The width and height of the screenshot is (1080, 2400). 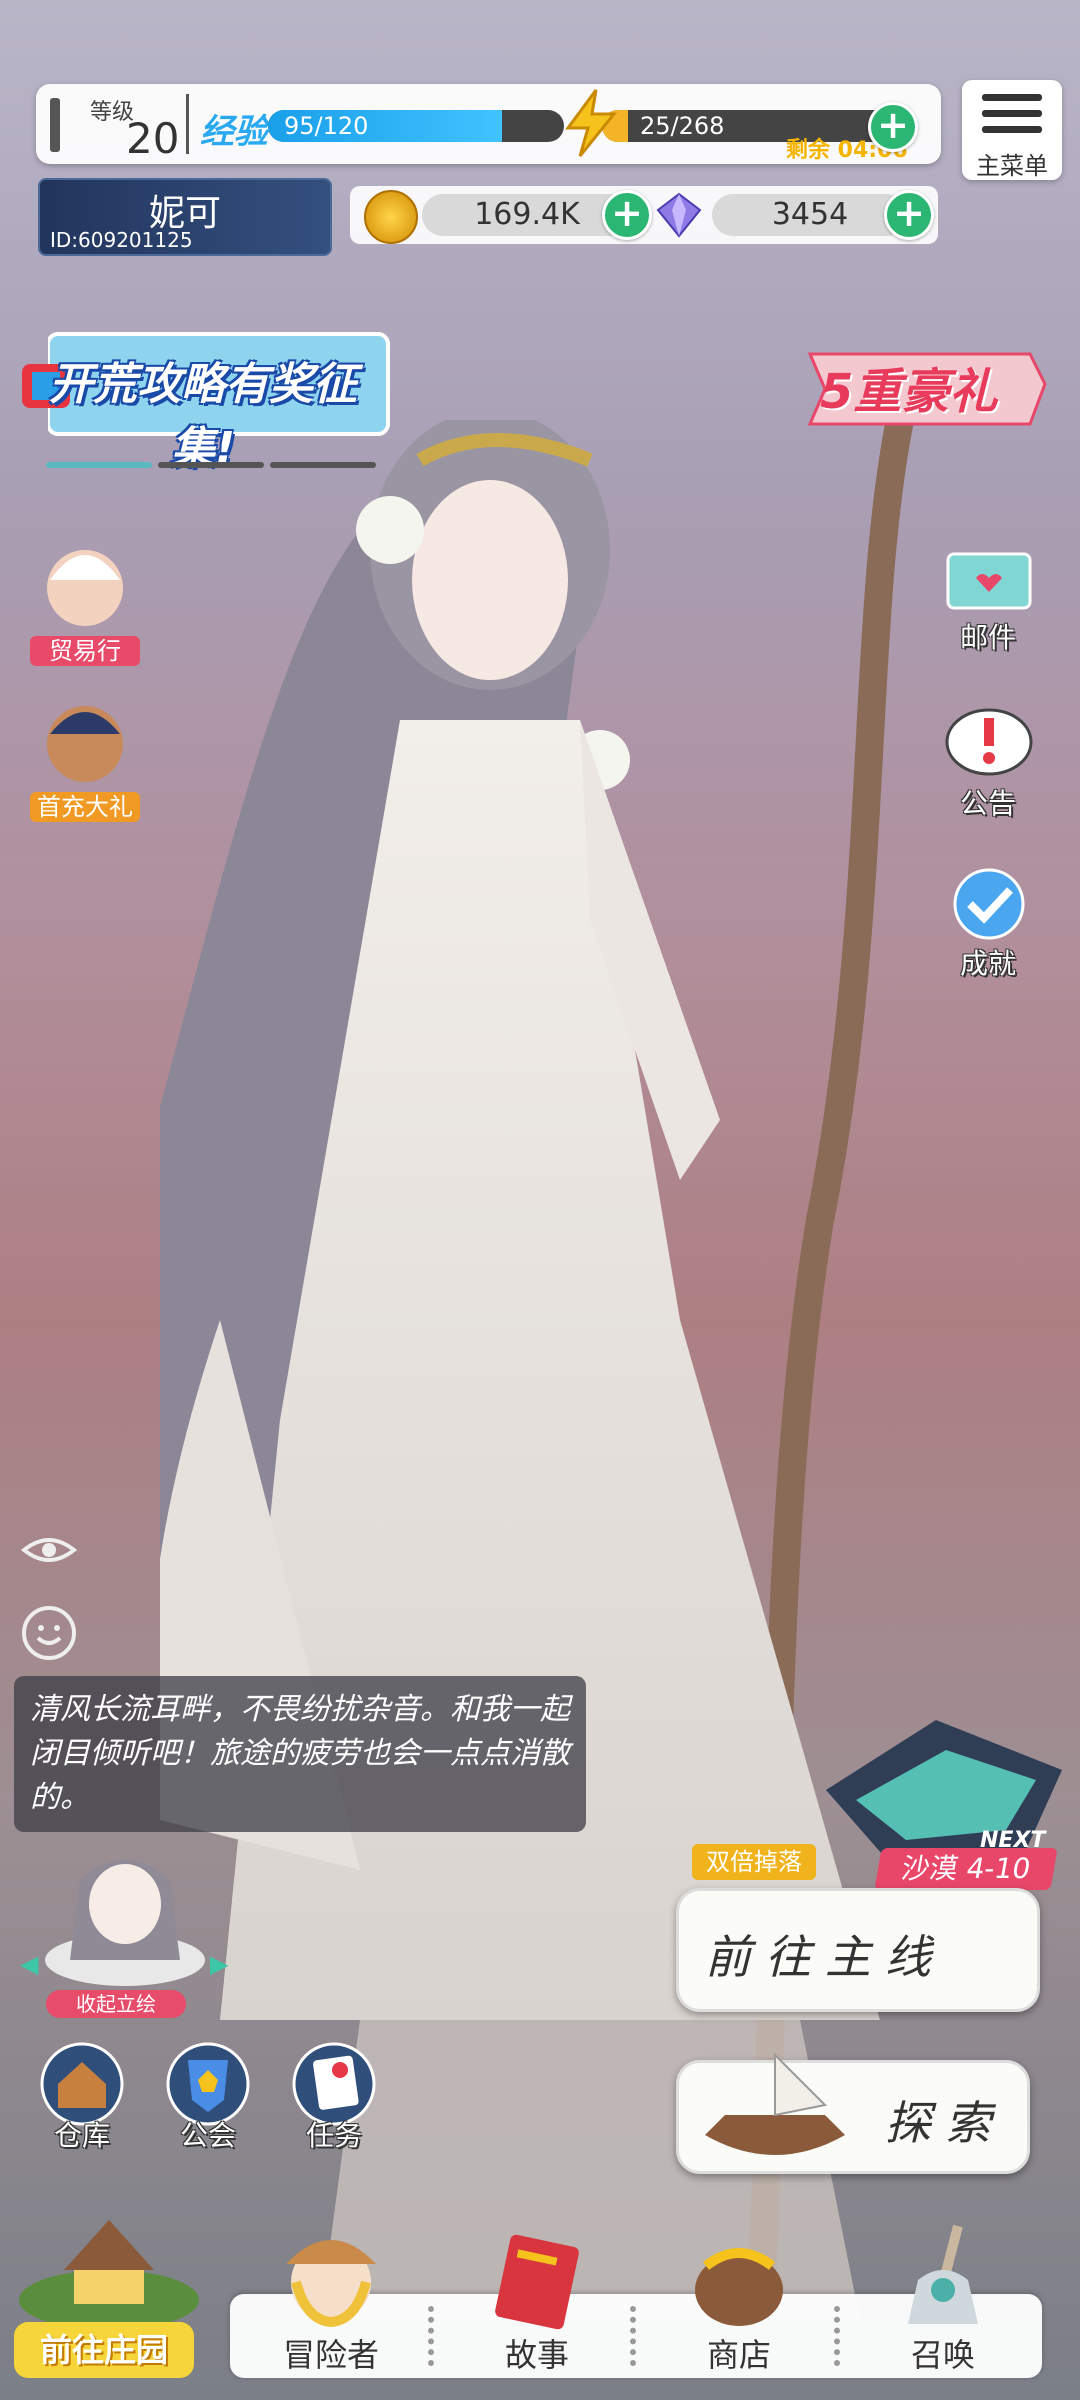 I want to click on summon-icon, so click(x=943, y=2274).